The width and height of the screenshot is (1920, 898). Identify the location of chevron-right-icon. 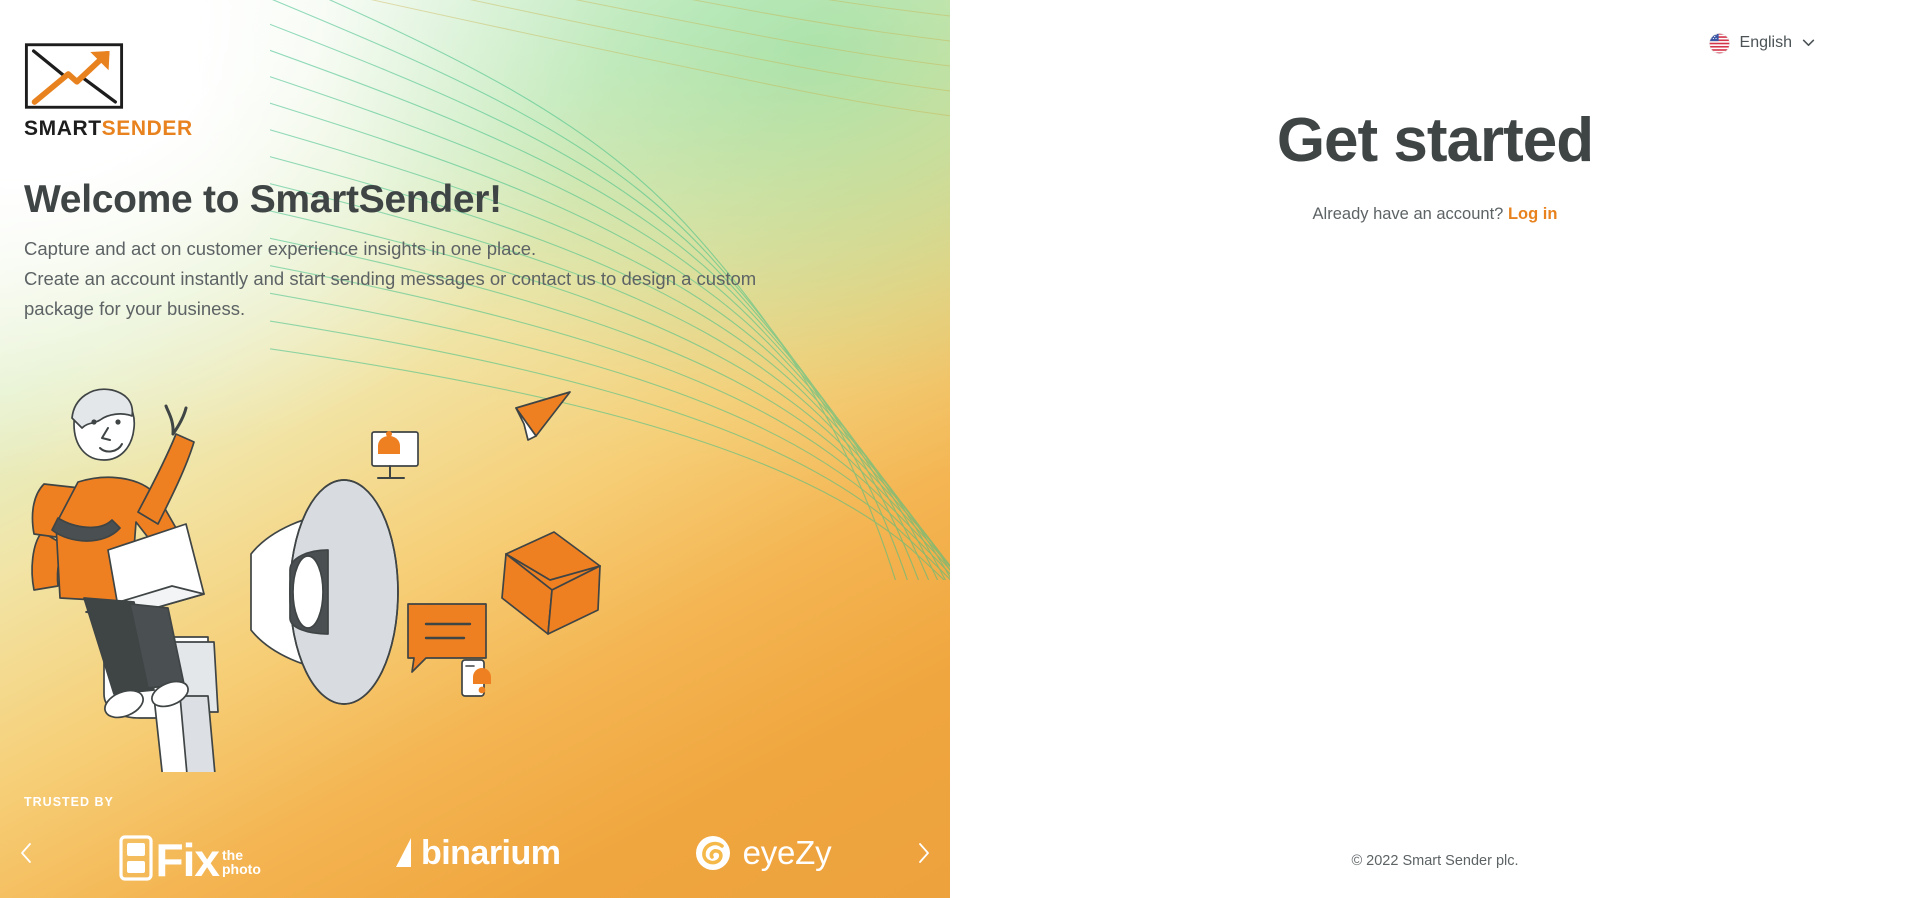
(924, 853).